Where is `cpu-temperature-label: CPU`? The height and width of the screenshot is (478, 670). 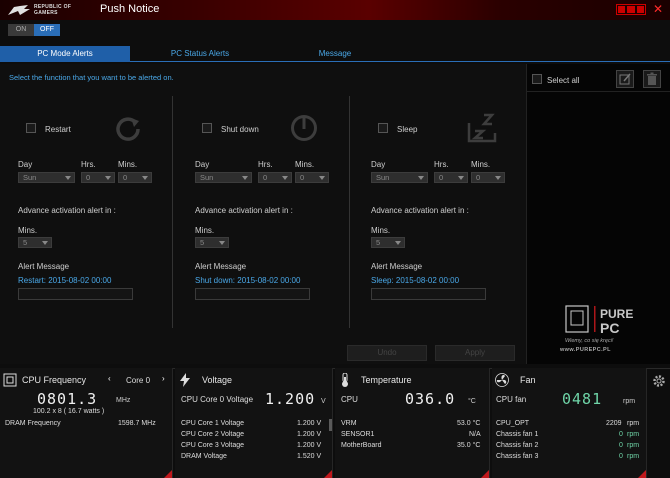 cpu-temperature-label: CPU is located at coordinates (349, 399).